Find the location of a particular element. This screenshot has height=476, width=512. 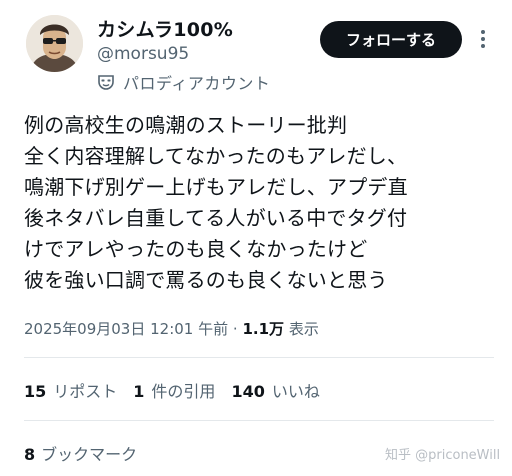

parody-account-badge: パロディアカウント is located at coordinates (183, 82).